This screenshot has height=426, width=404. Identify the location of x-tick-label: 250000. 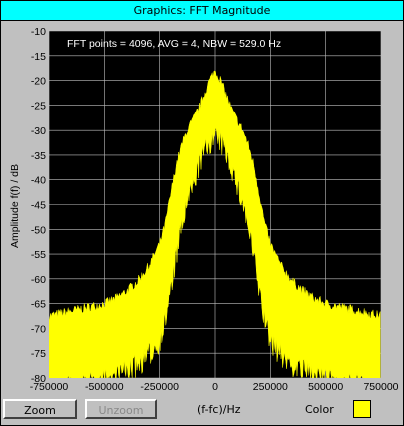
(270, 387).